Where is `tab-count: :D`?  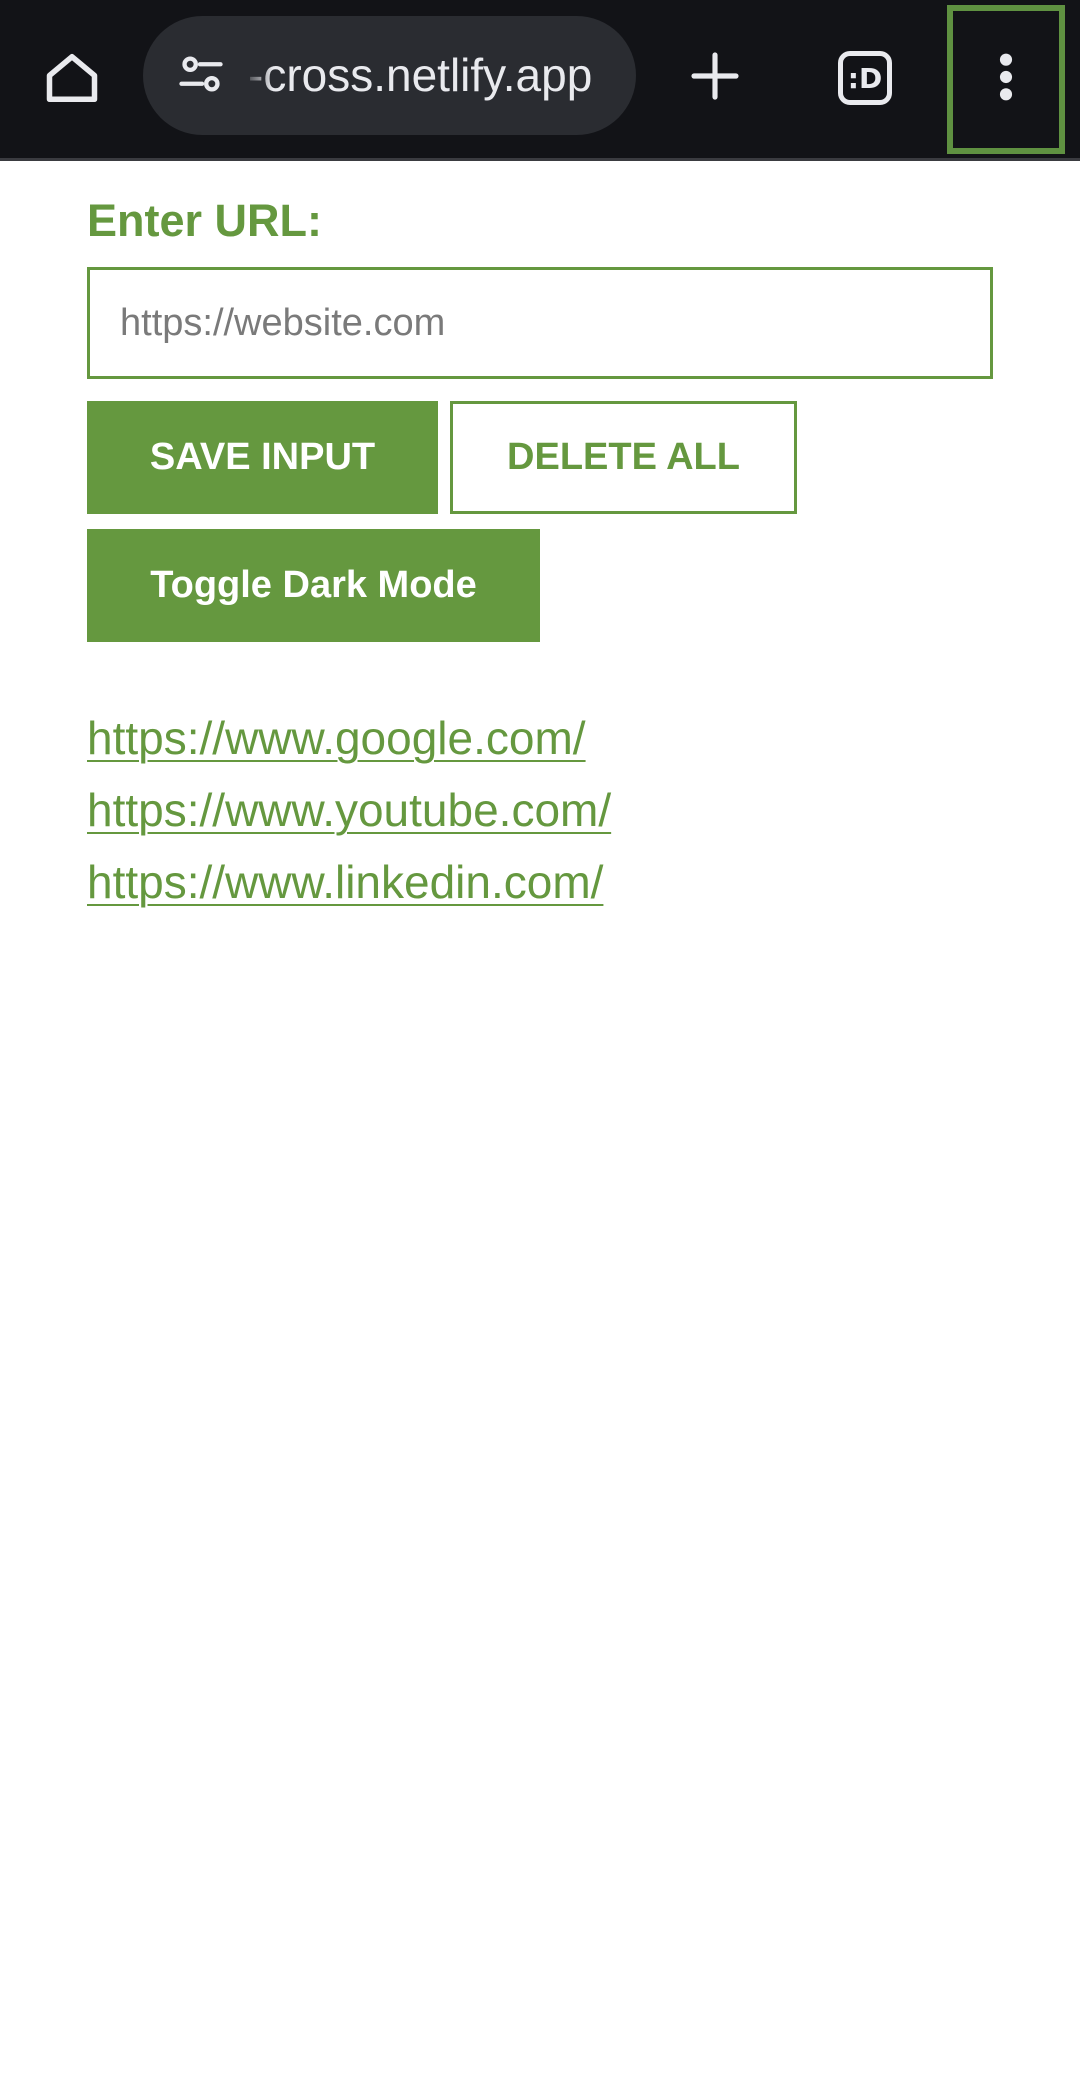
tab-count: :D is located at coordinates (865, 78).